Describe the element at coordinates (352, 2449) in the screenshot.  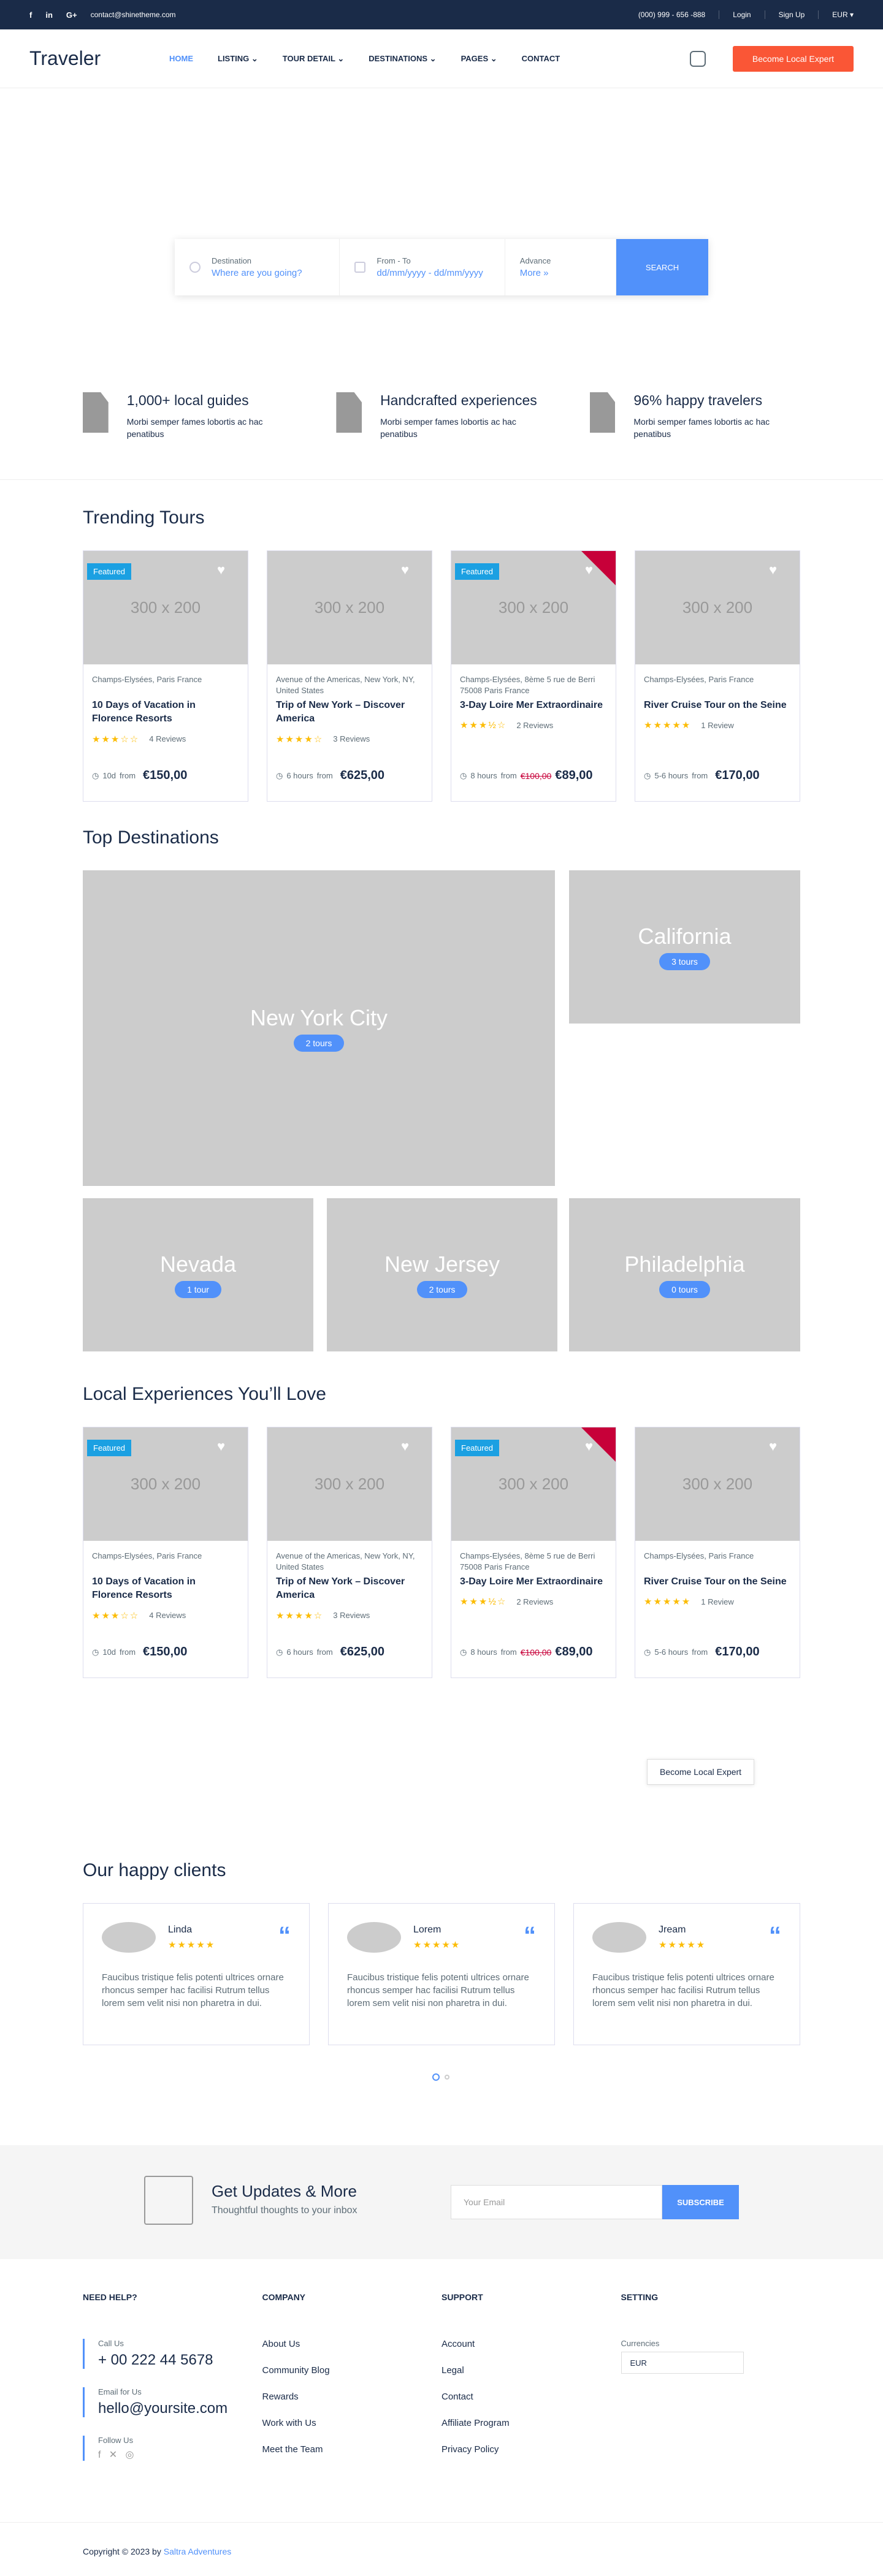
I see `footer-link: Meet the Team` at that location.